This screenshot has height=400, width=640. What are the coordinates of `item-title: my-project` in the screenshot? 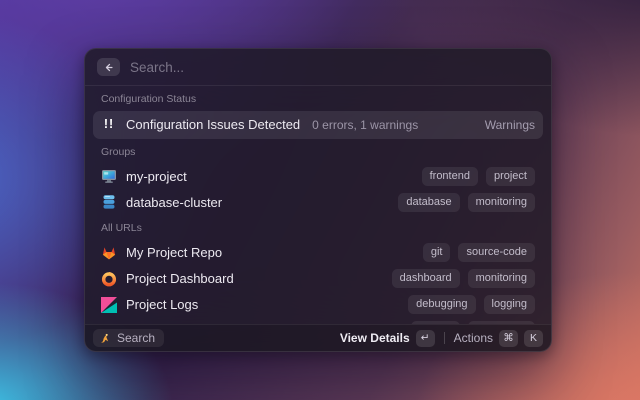 It's located at (156, 176).